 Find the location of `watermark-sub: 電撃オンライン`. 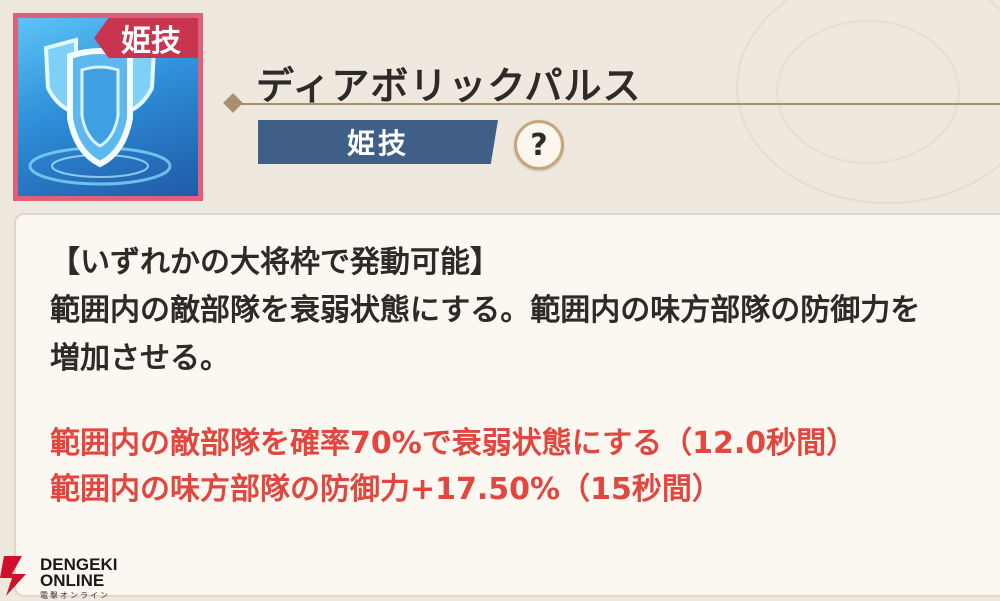

watermark-sub: 電撃オンライン is located at coordinates (75, 595).